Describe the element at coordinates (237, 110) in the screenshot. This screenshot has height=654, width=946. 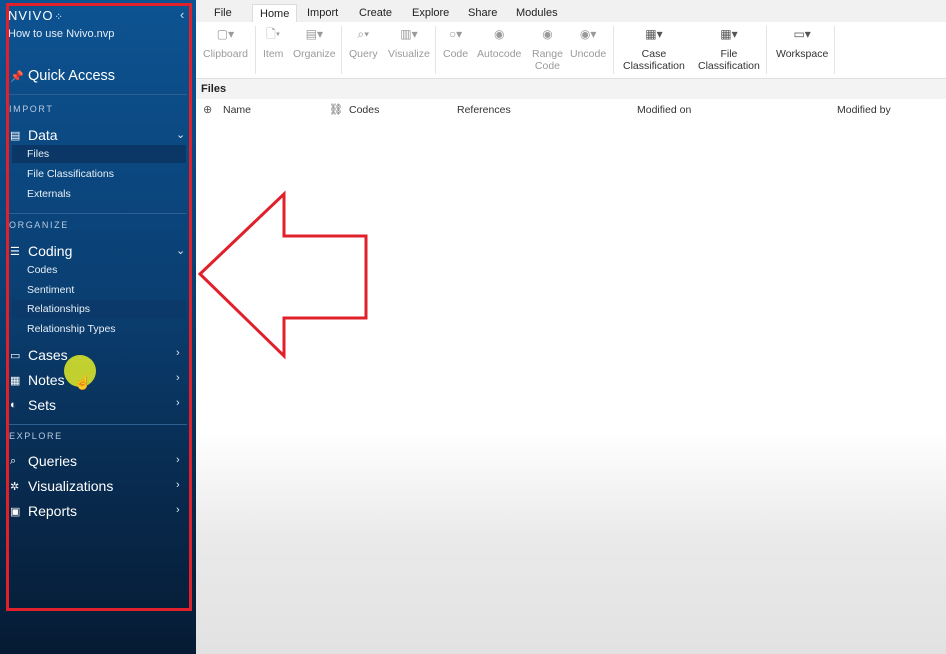
I see `column-name: Name` at that location.